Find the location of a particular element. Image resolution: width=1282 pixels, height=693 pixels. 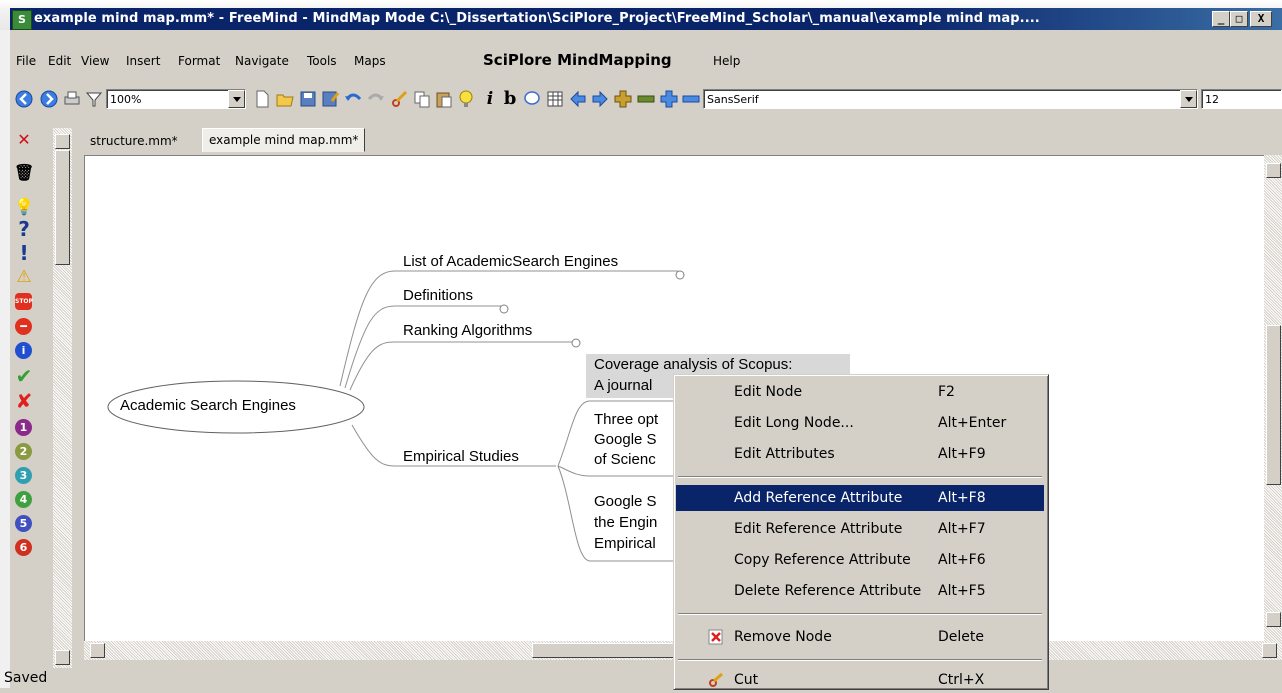

root-node: Academic Search Engines is located at coordinates (208, 405).